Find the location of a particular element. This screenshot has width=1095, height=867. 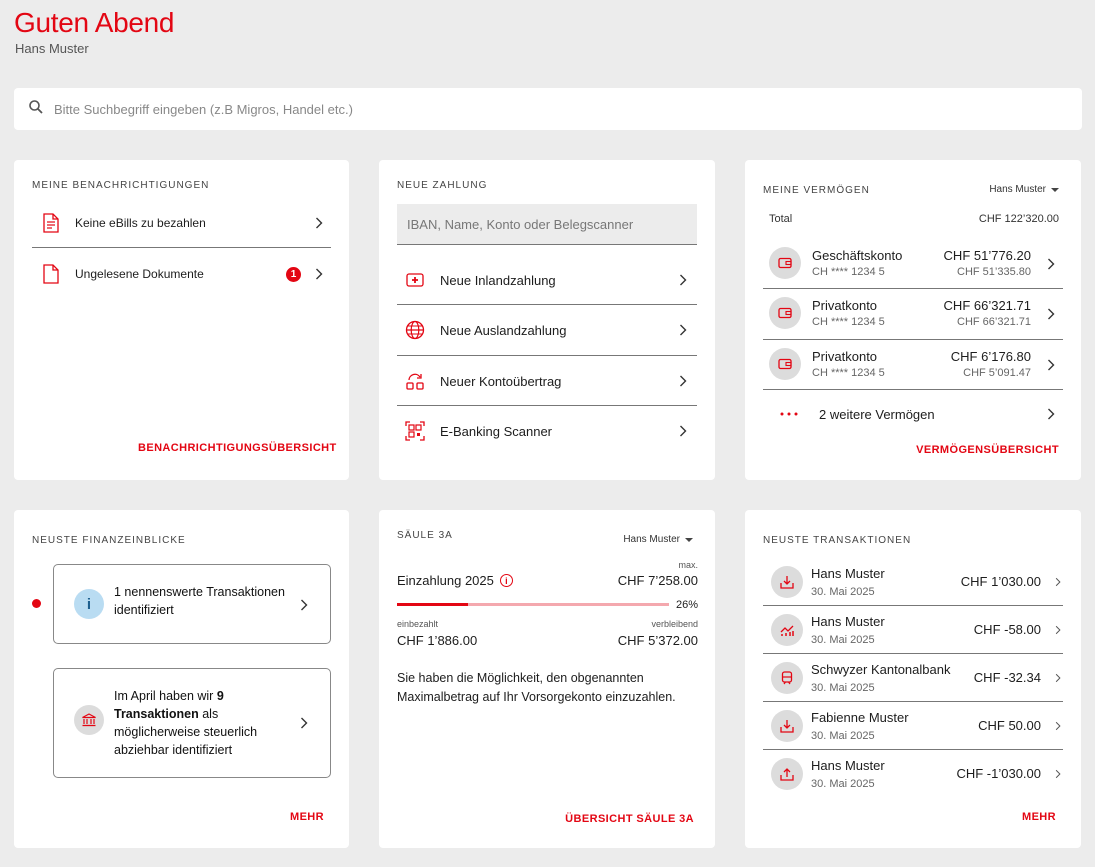

transaction-amount: CHF 50.00 is located at coordinates (1009, 725).